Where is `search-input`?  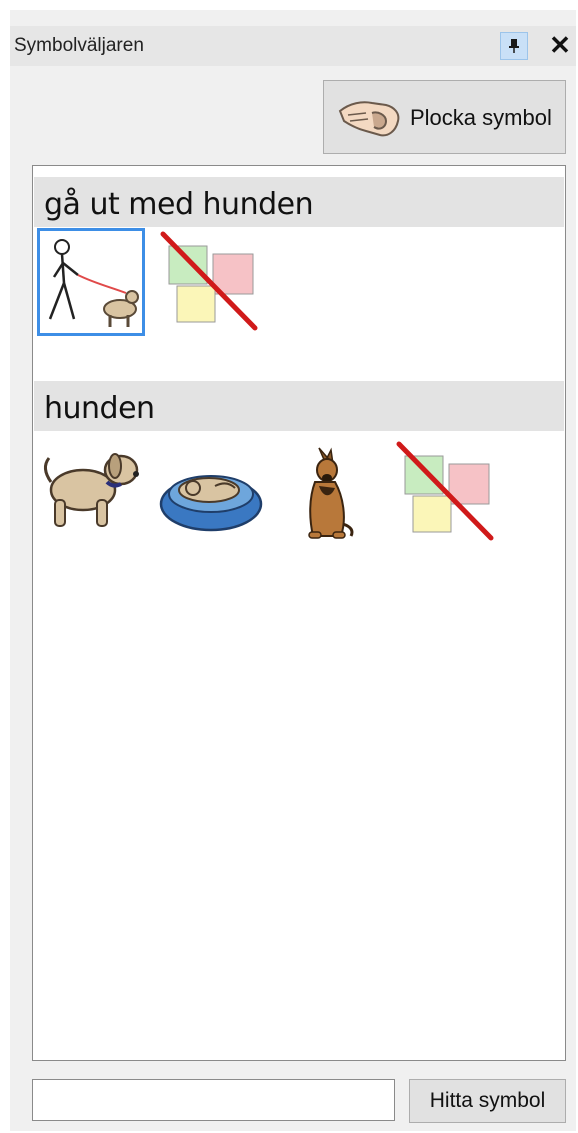 search-input is located at coordinates (213, 1100).